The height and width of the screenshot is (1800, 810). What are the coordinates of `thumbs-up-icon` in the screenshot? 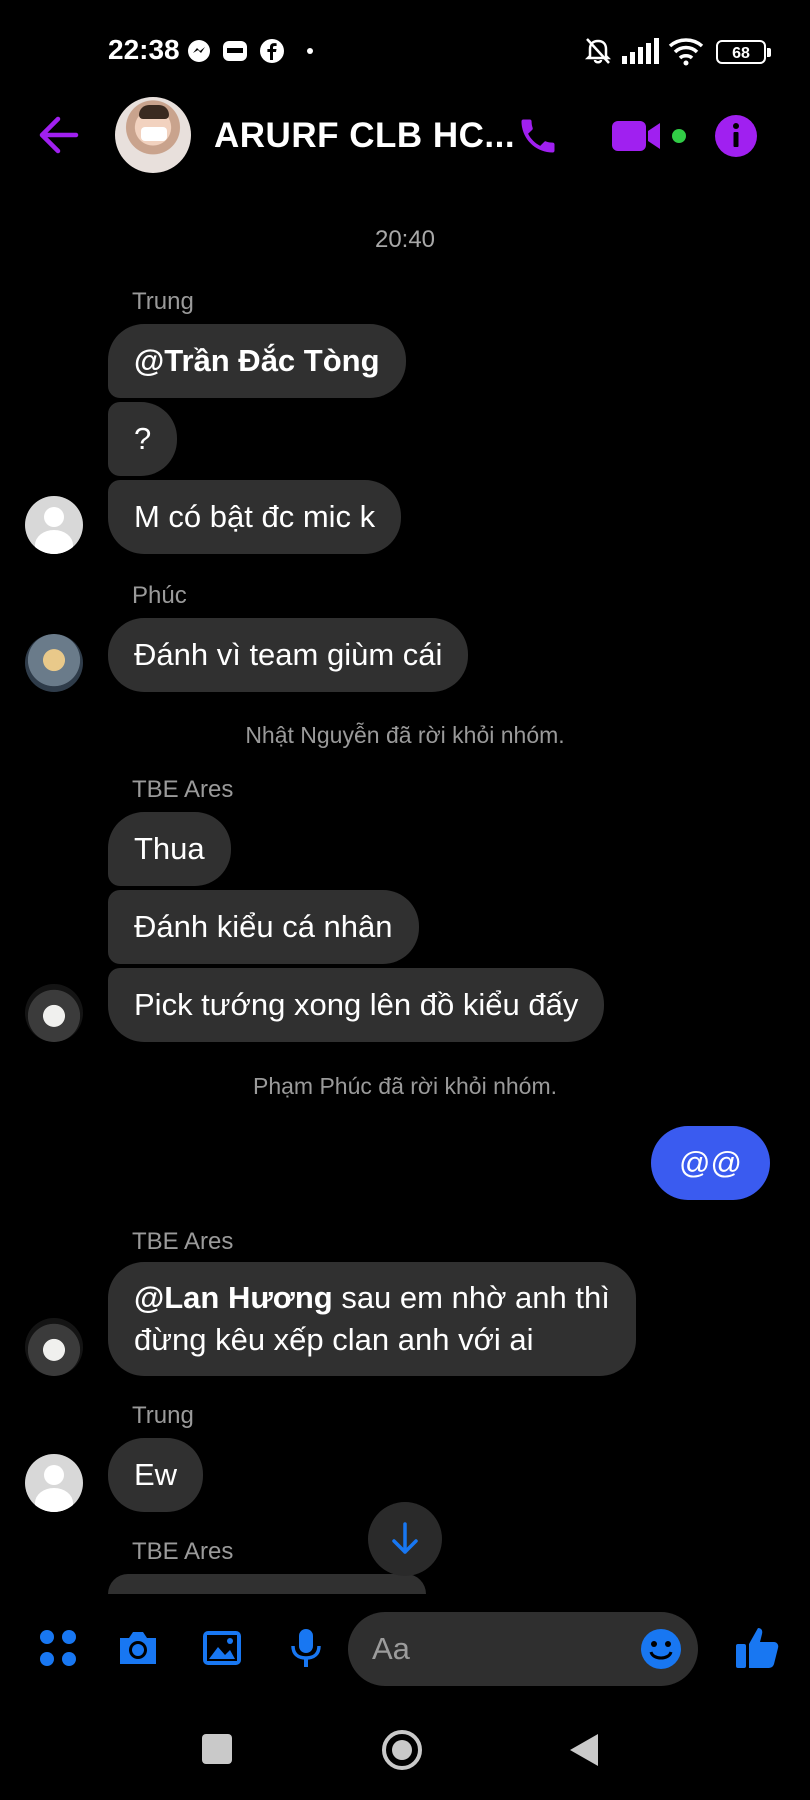 It's located at (757, 1647).